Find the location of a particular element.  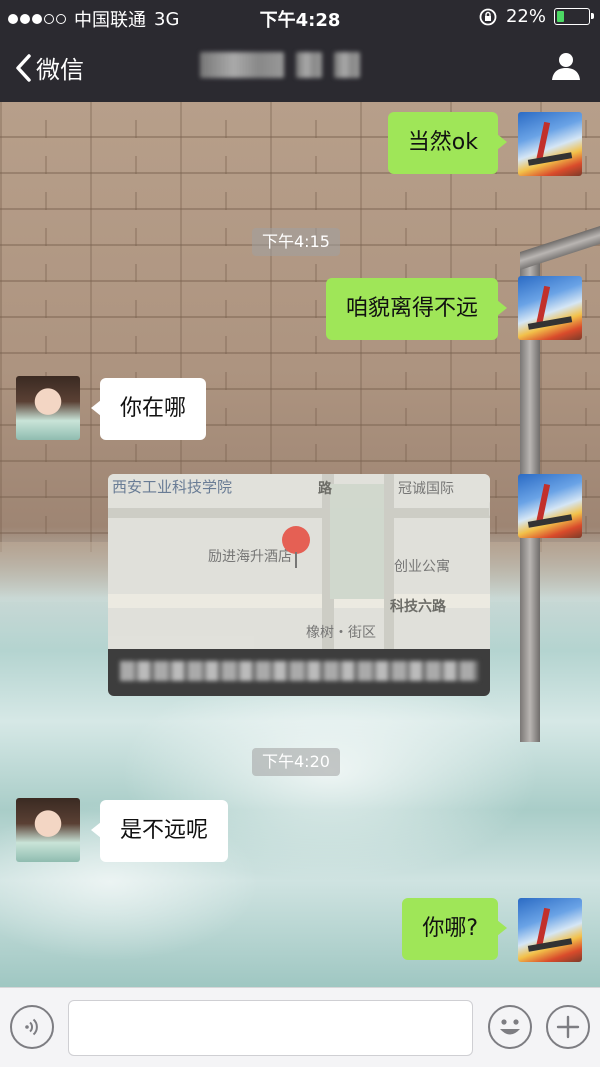

location-message-card: 西安工业科技学院 路 冠诚国际 励进海升酒店 创业公寓 科技六路 橡树・街区 is located at coordinates (299, 585).